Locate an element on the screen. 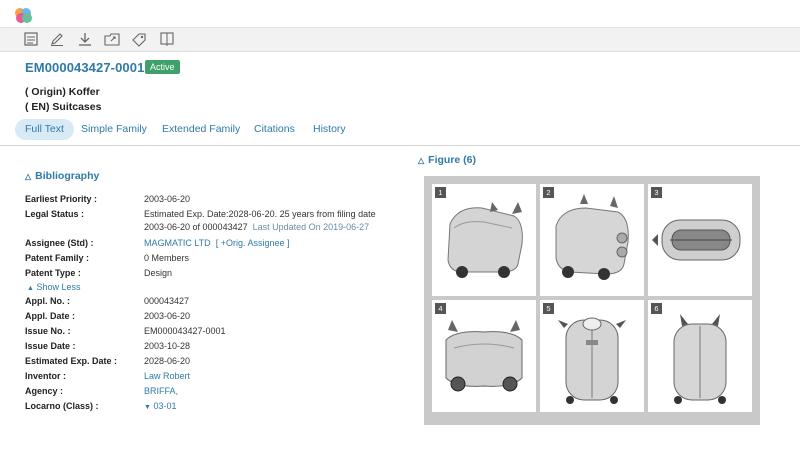  earliest-priority-value: 2003-06-20 is located at coordinates (167, 199).